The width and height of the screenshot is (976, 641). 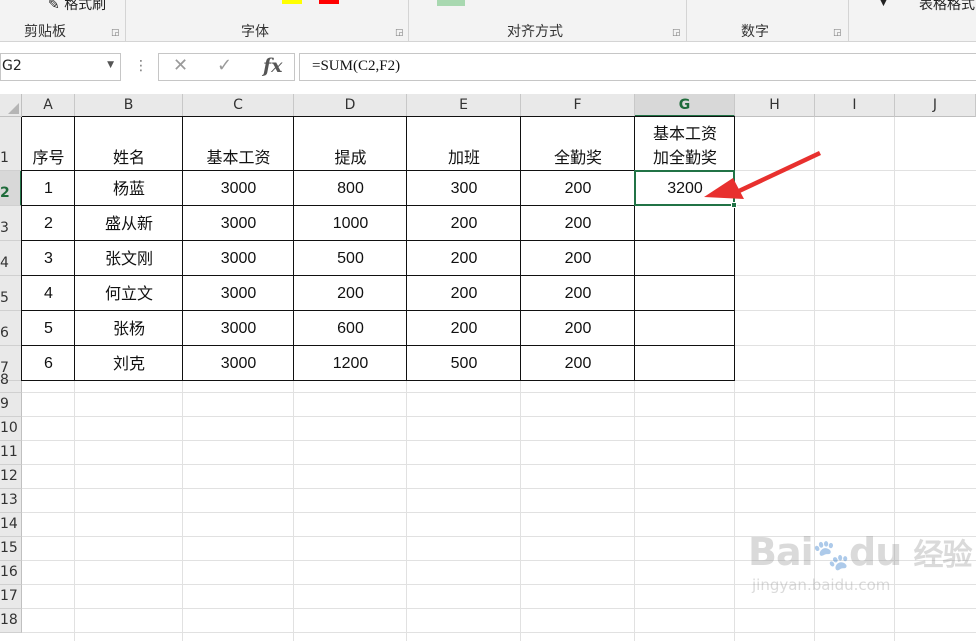 I want to click on fill-handle, so click(x=734, y=205).